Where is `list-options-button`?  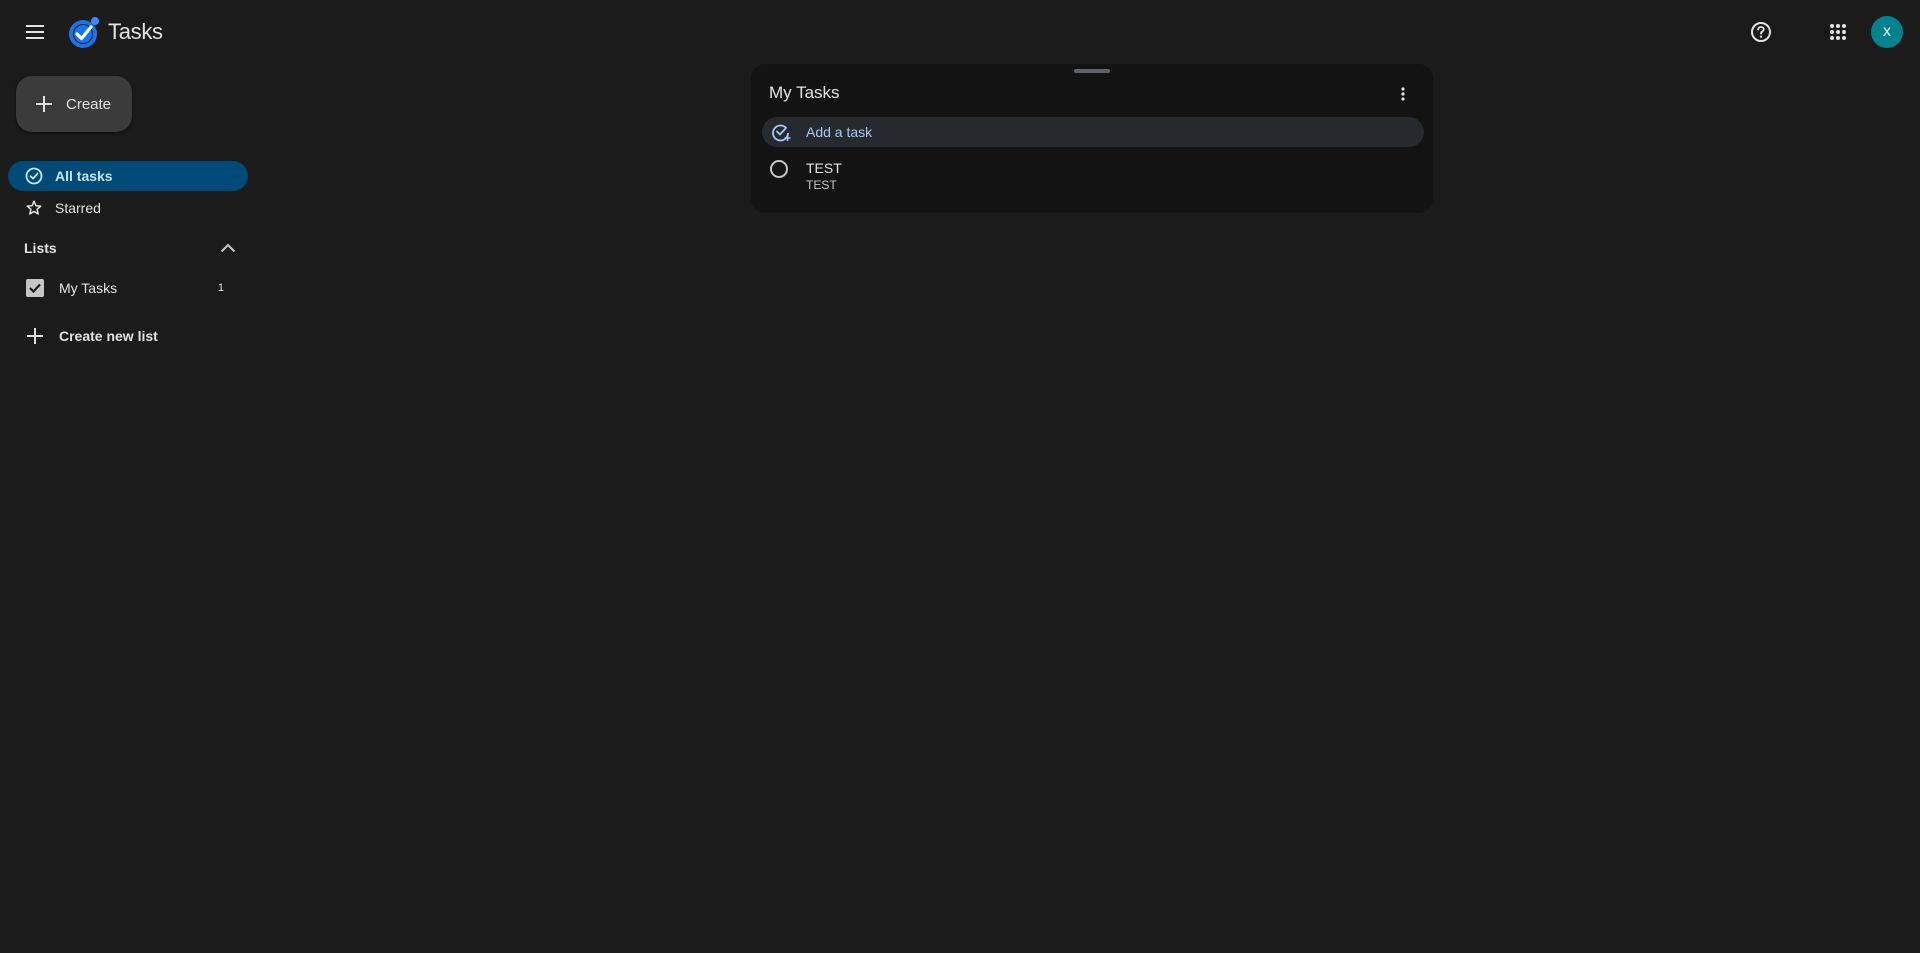 list-options-button is located at coordinates (1403, 94).